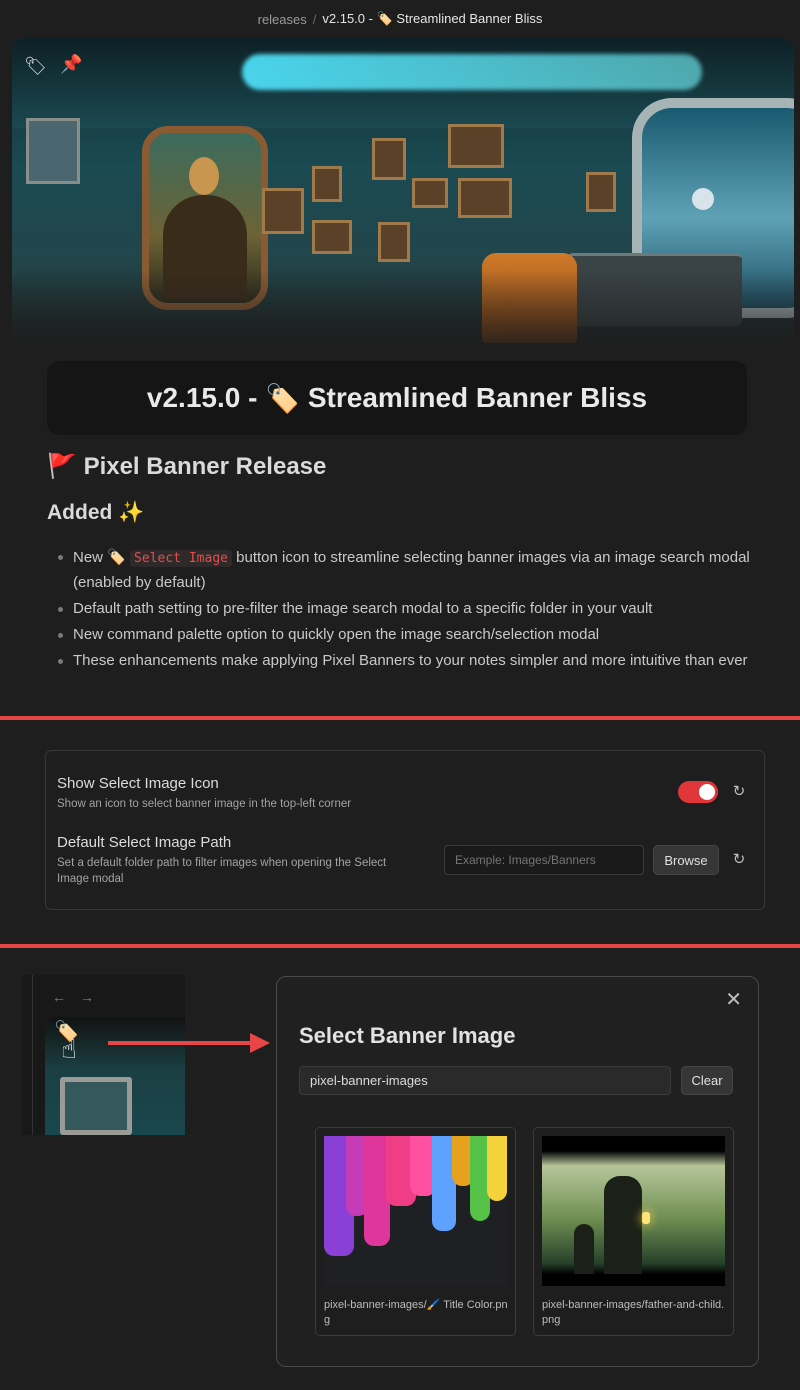 This screenshot has width=800, height=1390. What do you see at coordinates (469, 18) in the screenshot?
I see `breadcrumb-title: Streamlined Banner Bliss` at bounding box center [469, 18].